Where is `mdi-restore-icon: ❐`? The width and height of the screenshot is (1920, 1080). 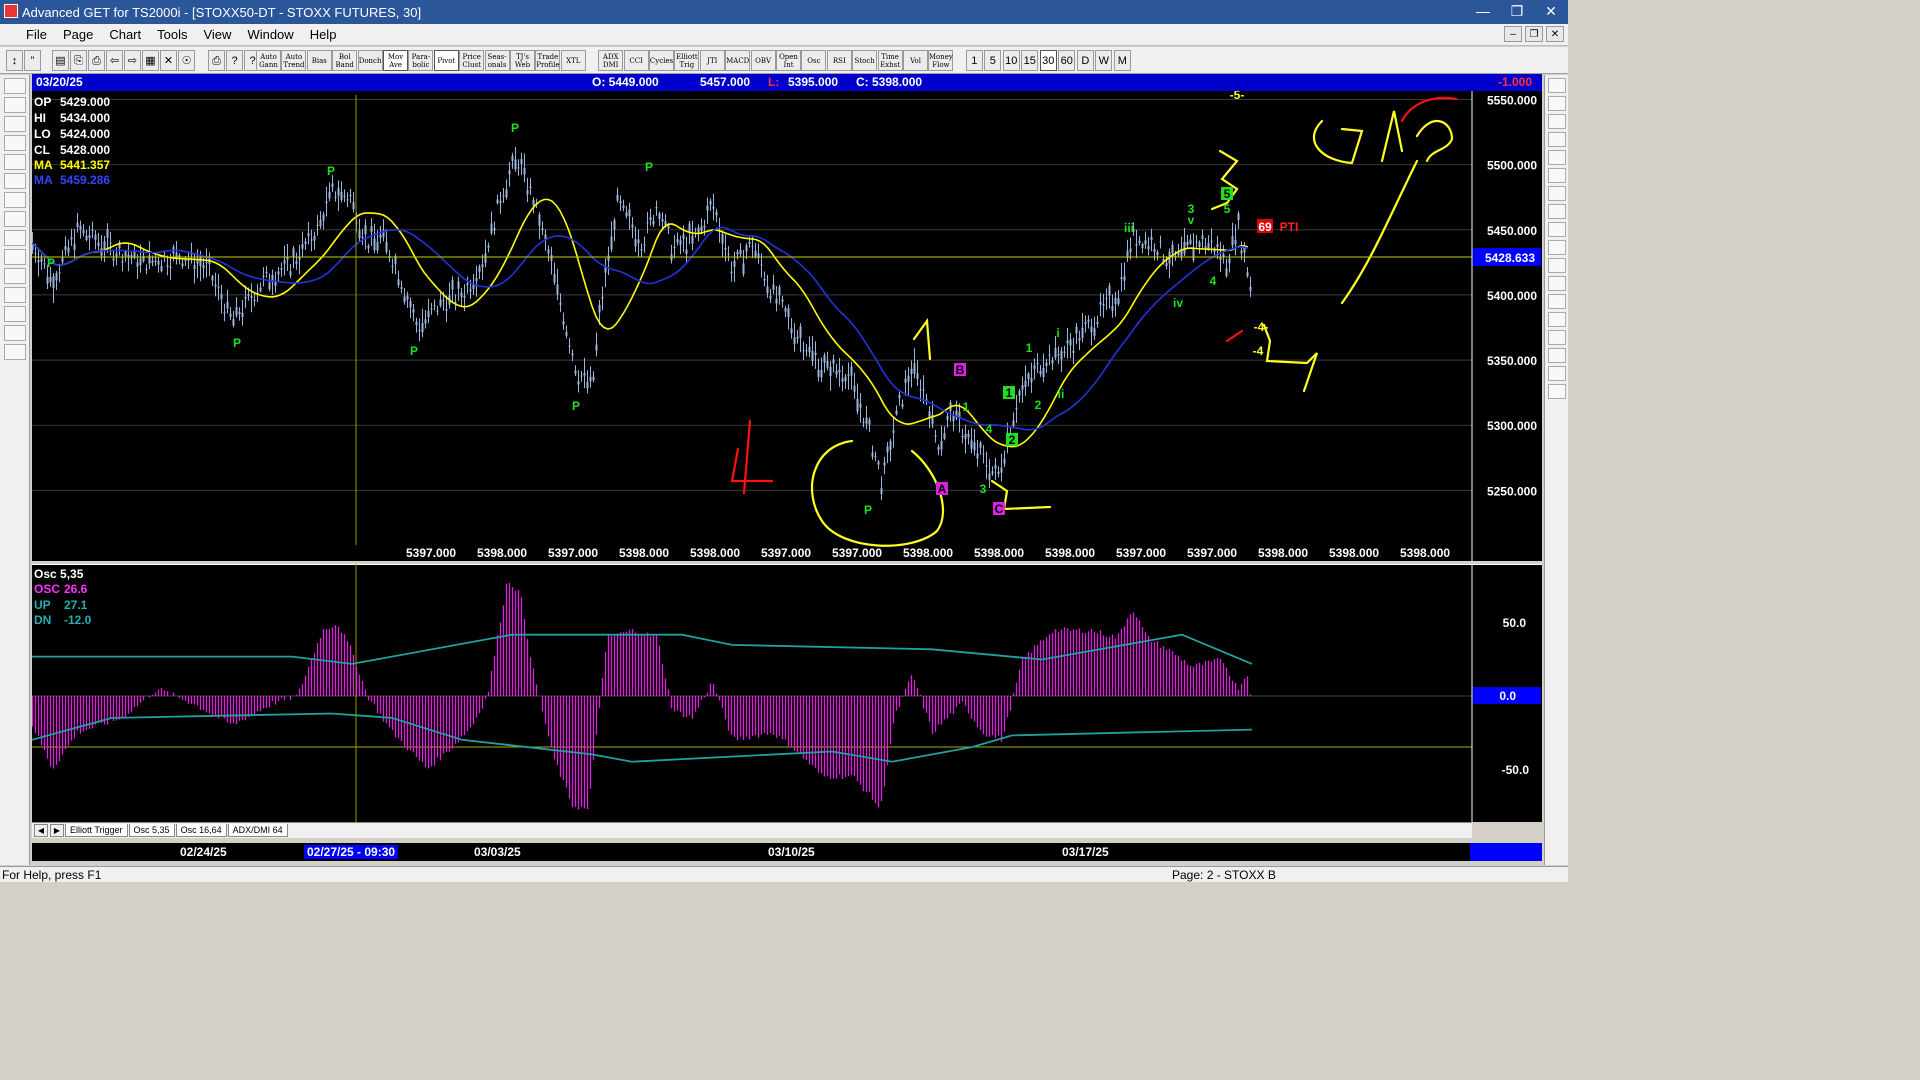 mdi-restore-icon: ❐ is located at coordinates (1534, 34).